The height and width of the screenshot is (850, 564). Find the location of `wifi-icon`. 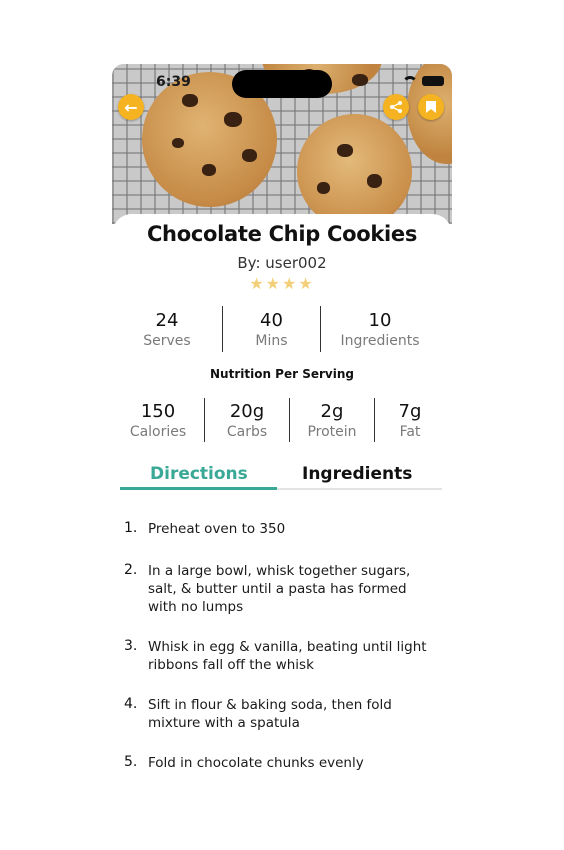

wifi-icon is located at coordinates (410, 81).